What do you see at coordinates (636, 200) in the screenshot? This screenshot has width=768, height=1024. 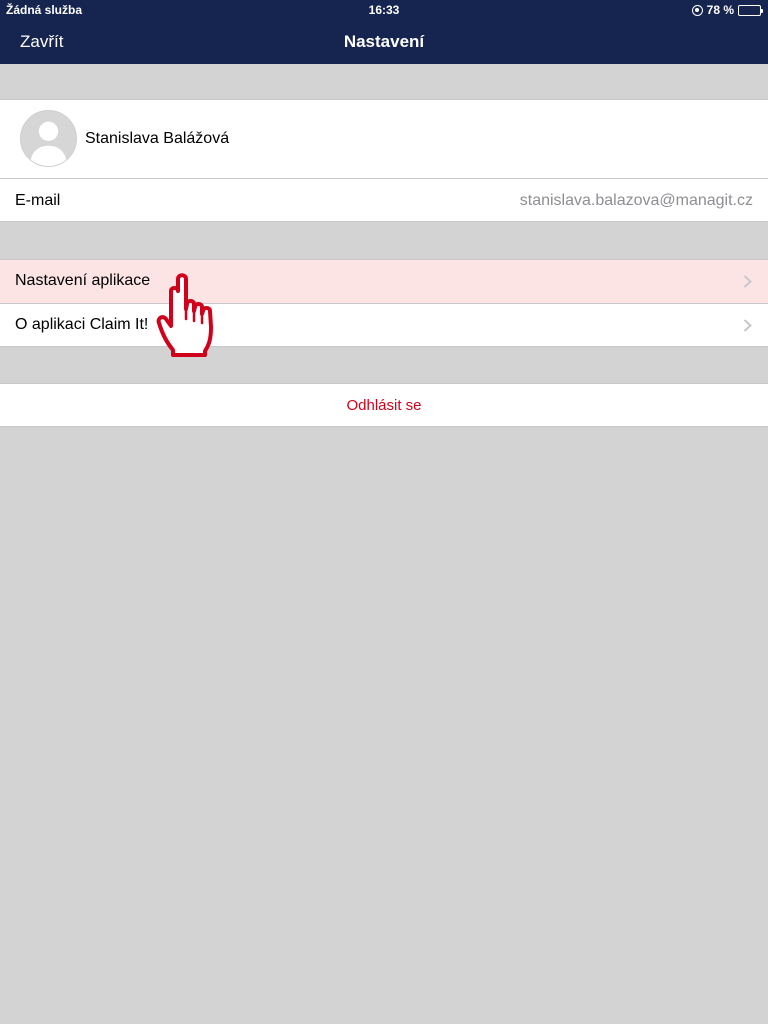 I see `email-value: stanislava.balazova@managit.cz` at bounding box center [636, 200].